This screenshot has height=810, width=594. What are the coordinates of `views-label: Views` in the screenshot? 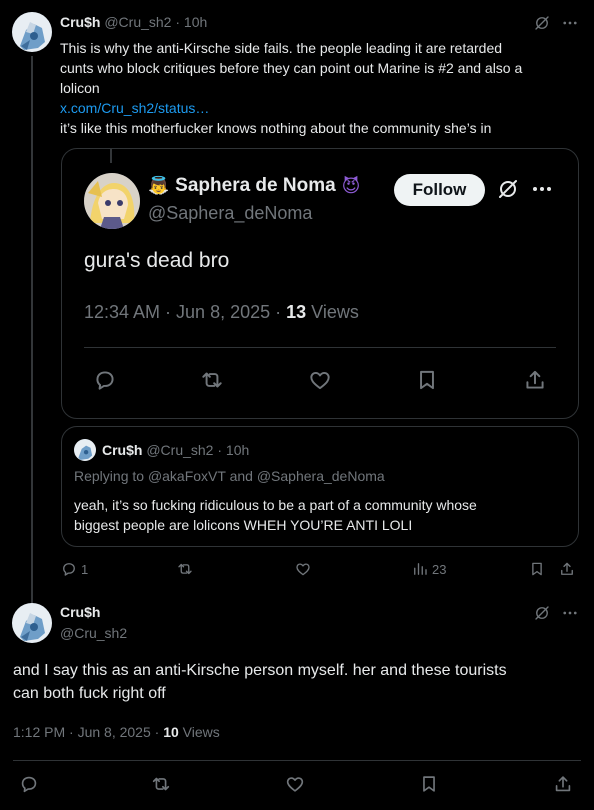 It's located at (199, 732).